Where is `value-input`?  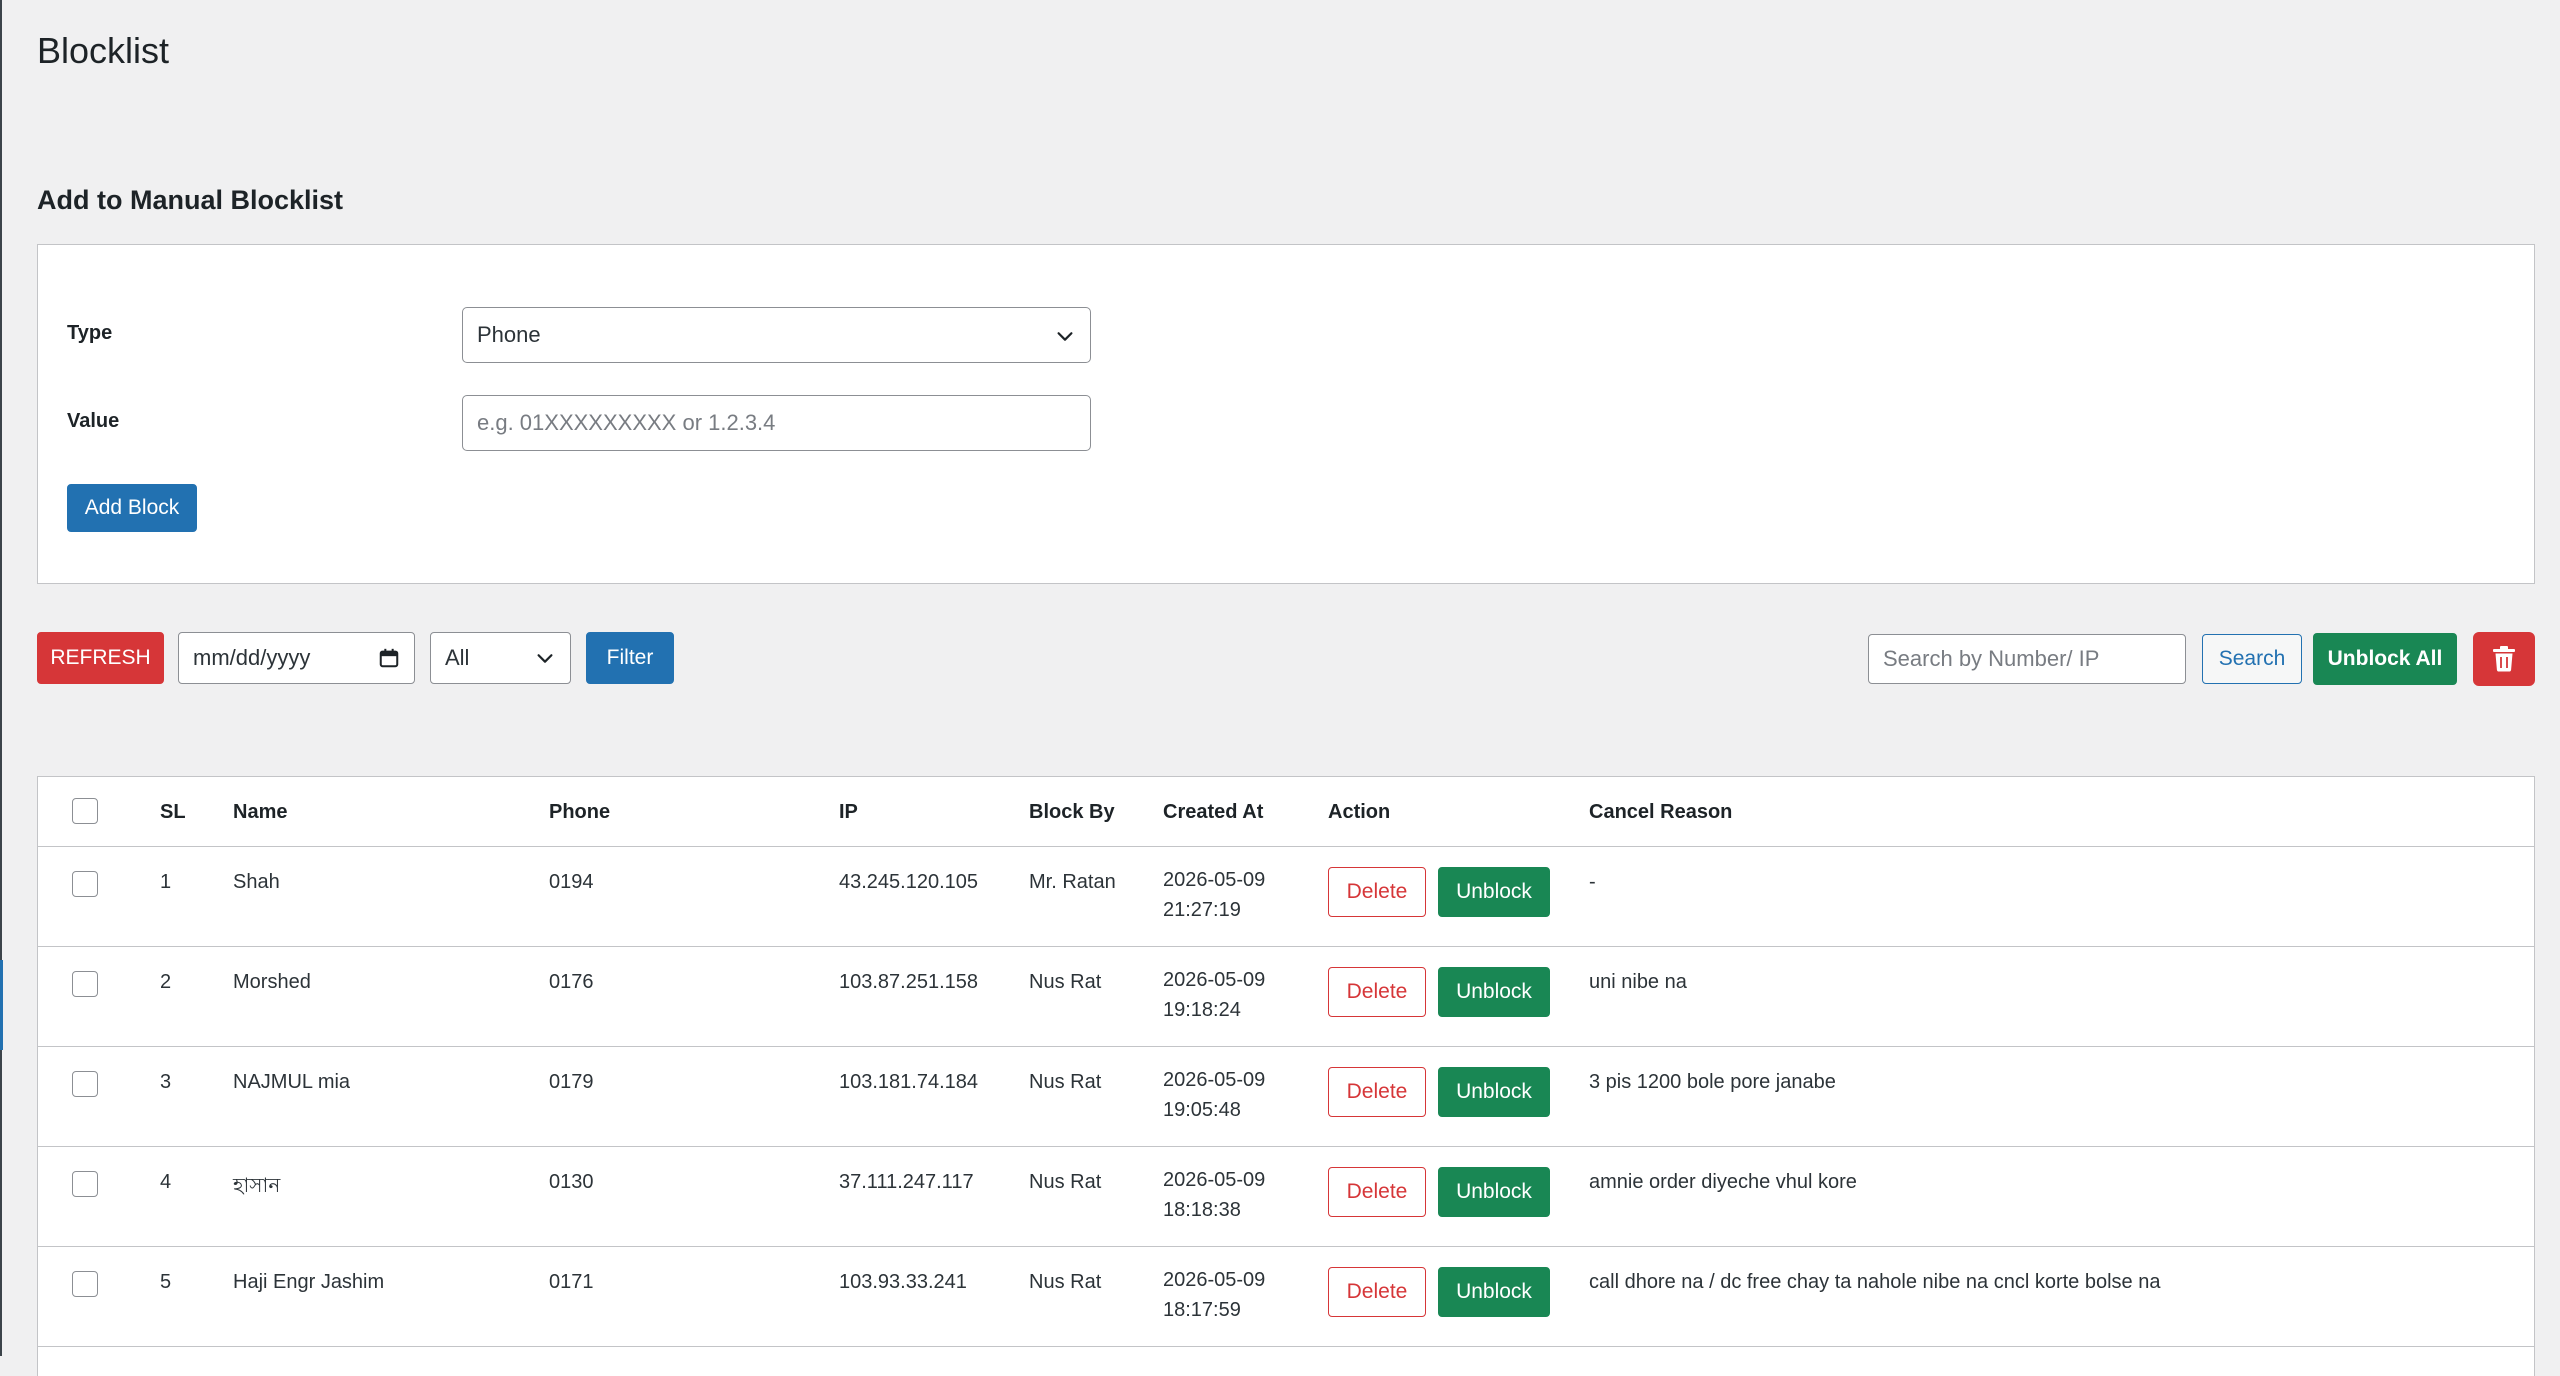 value-input is located at coordinates (776, 423).